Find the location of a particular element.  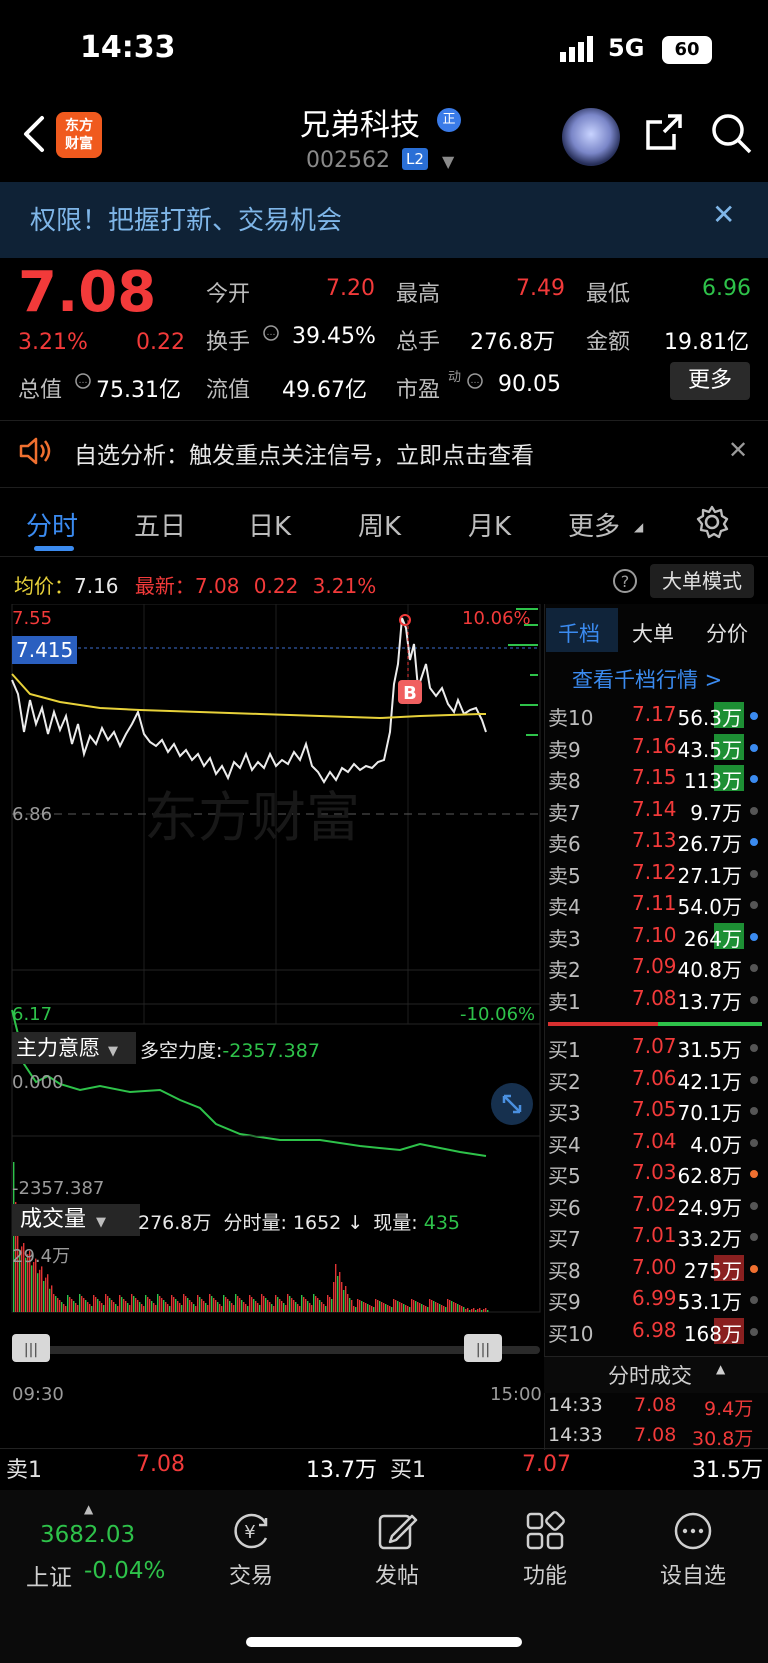

ask-row: 卖1 7.08 13.7万 is located at coordinates (654, 999).